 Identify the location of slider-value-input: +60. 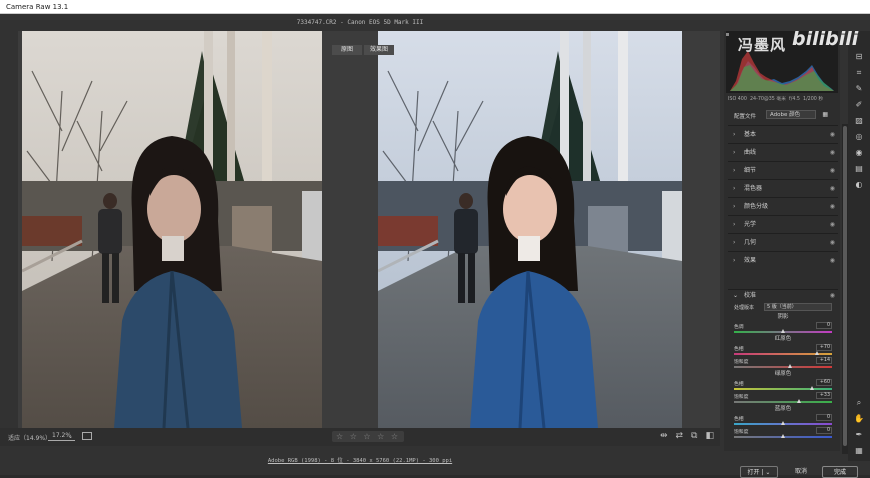
(824, 382).